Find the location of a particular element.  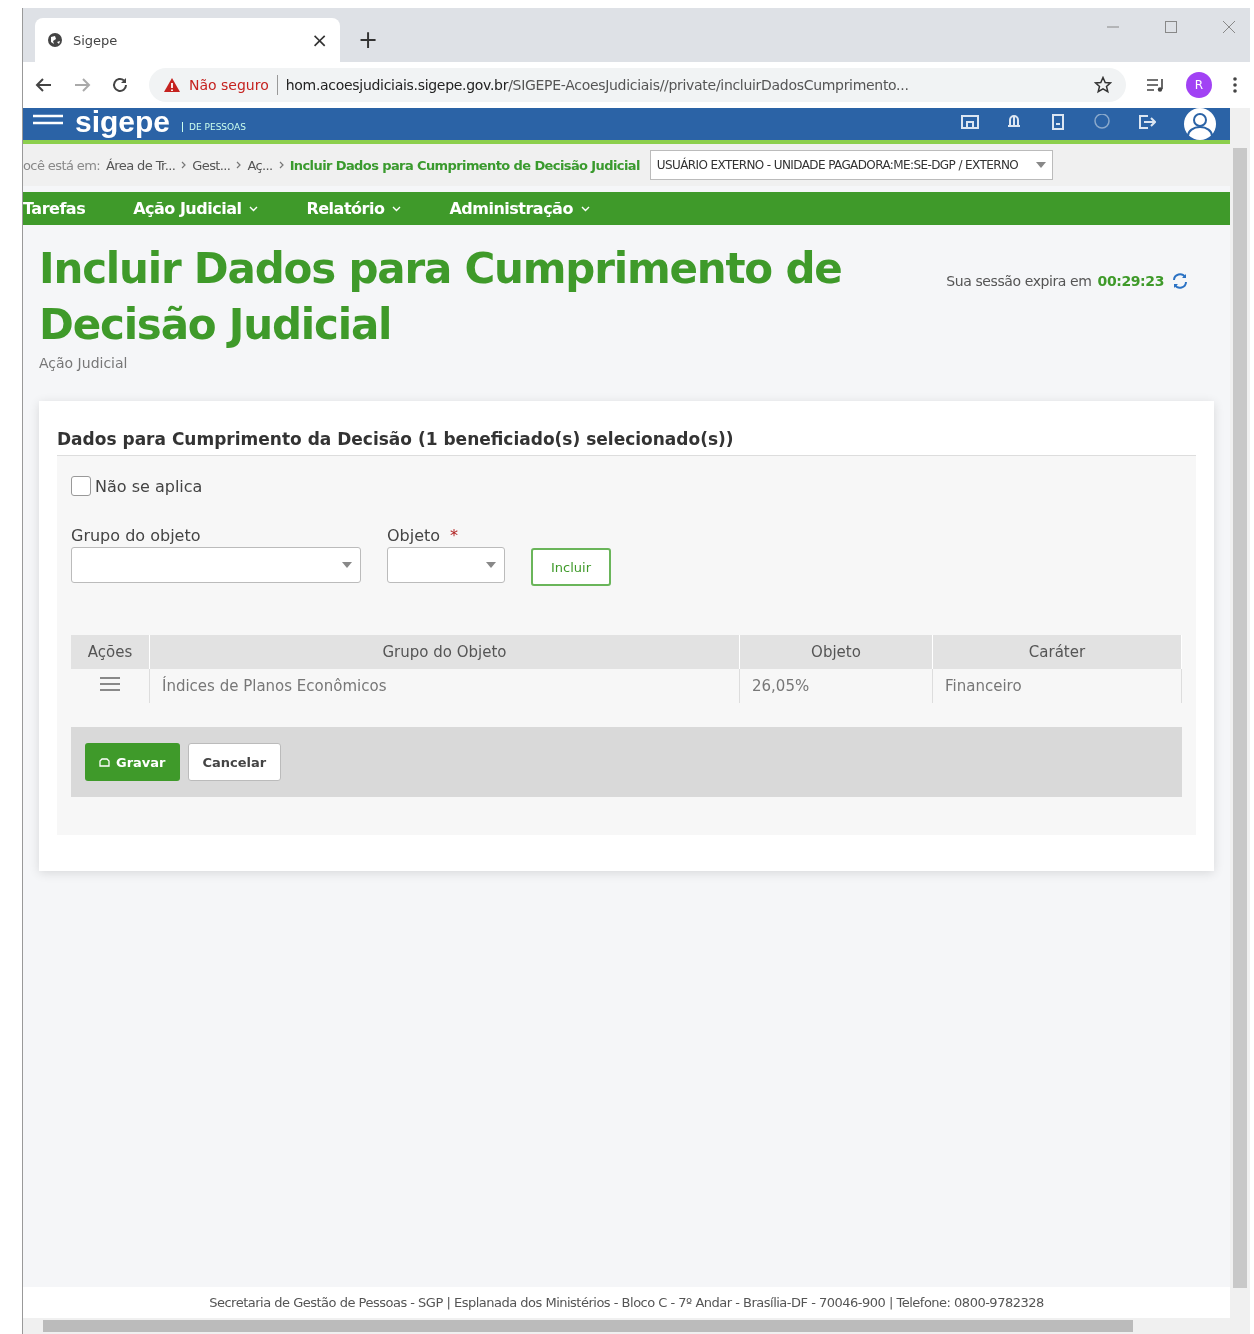

required-marker: * is located at coordinates (454, 535).